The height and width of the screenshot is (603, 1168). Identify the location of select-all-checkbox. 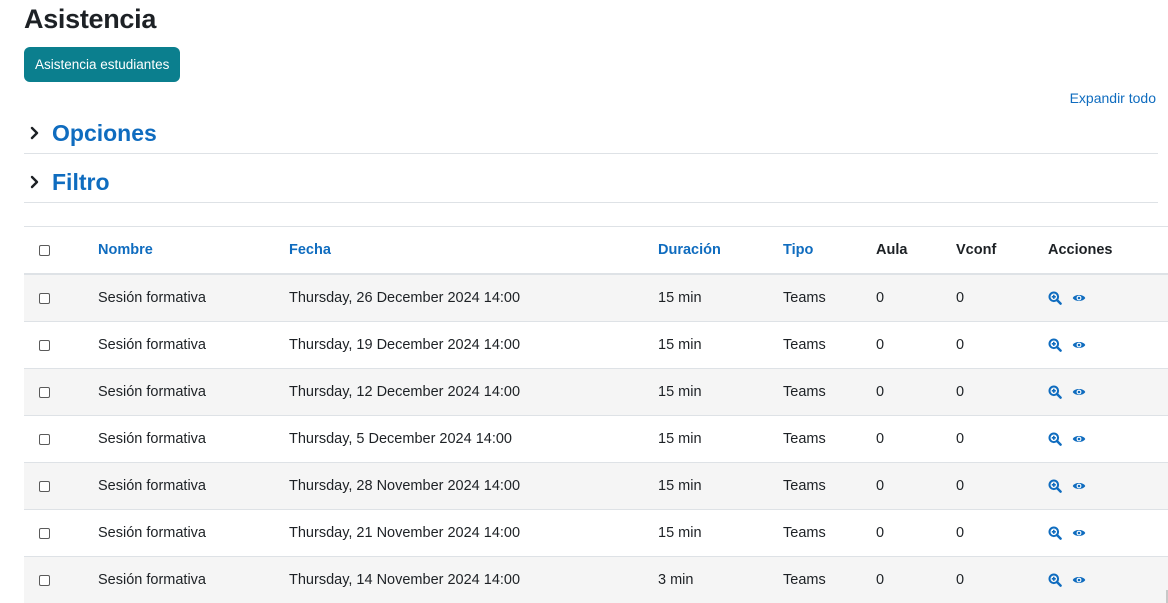
(44, 250).